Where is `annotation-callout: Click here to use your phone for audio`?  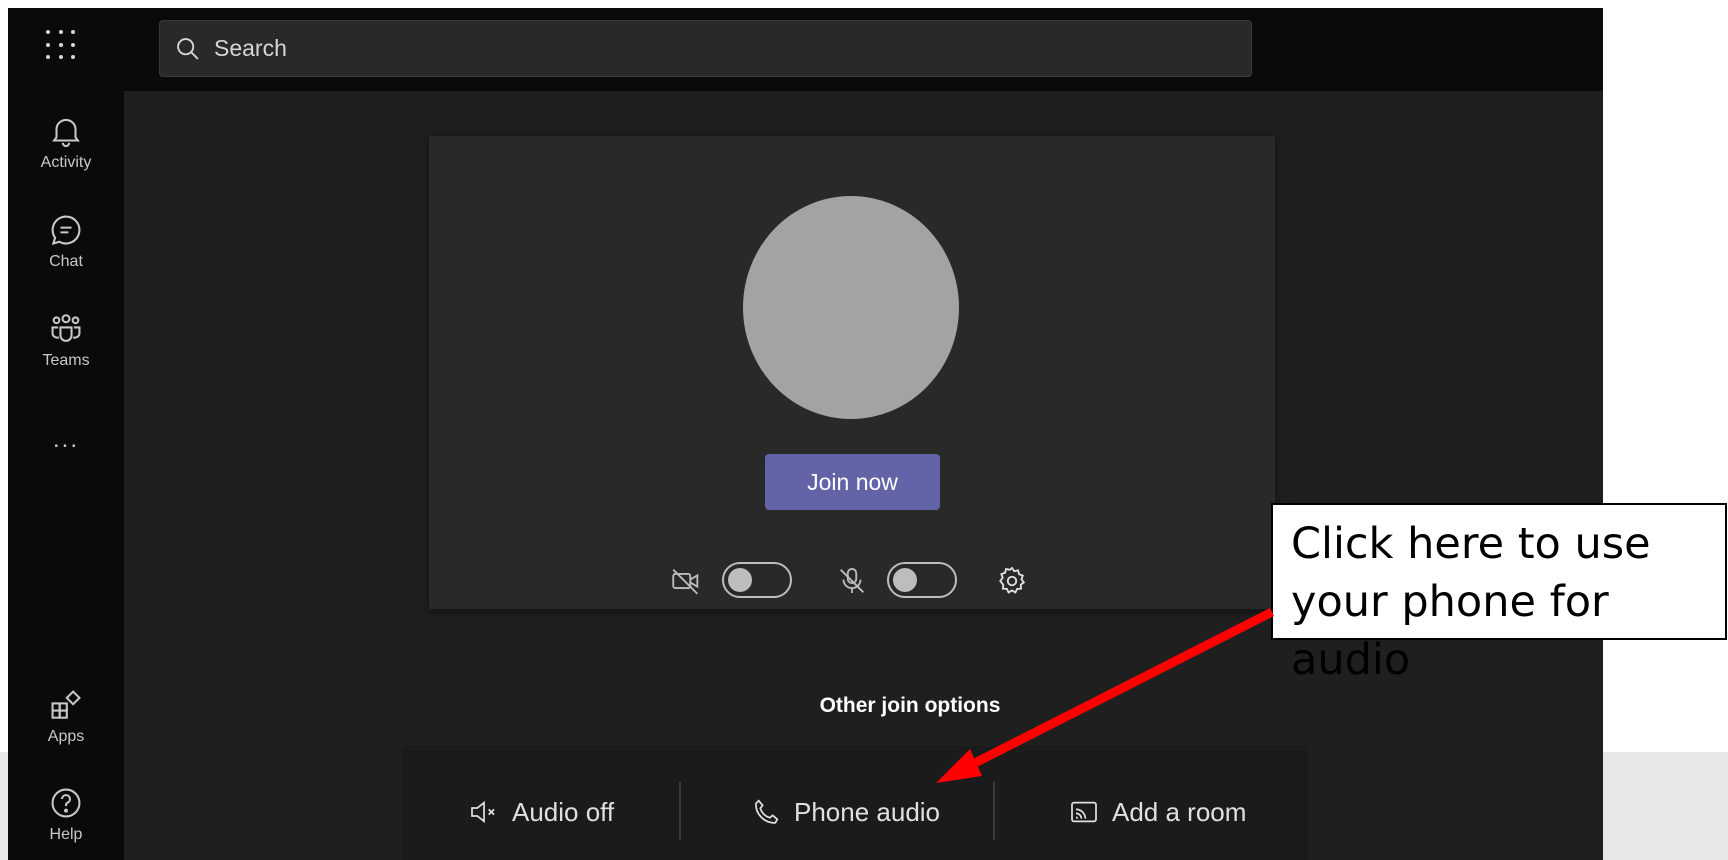
annotation-callout: Click here to use your phone for audio is located at coordinates (1499, 594).